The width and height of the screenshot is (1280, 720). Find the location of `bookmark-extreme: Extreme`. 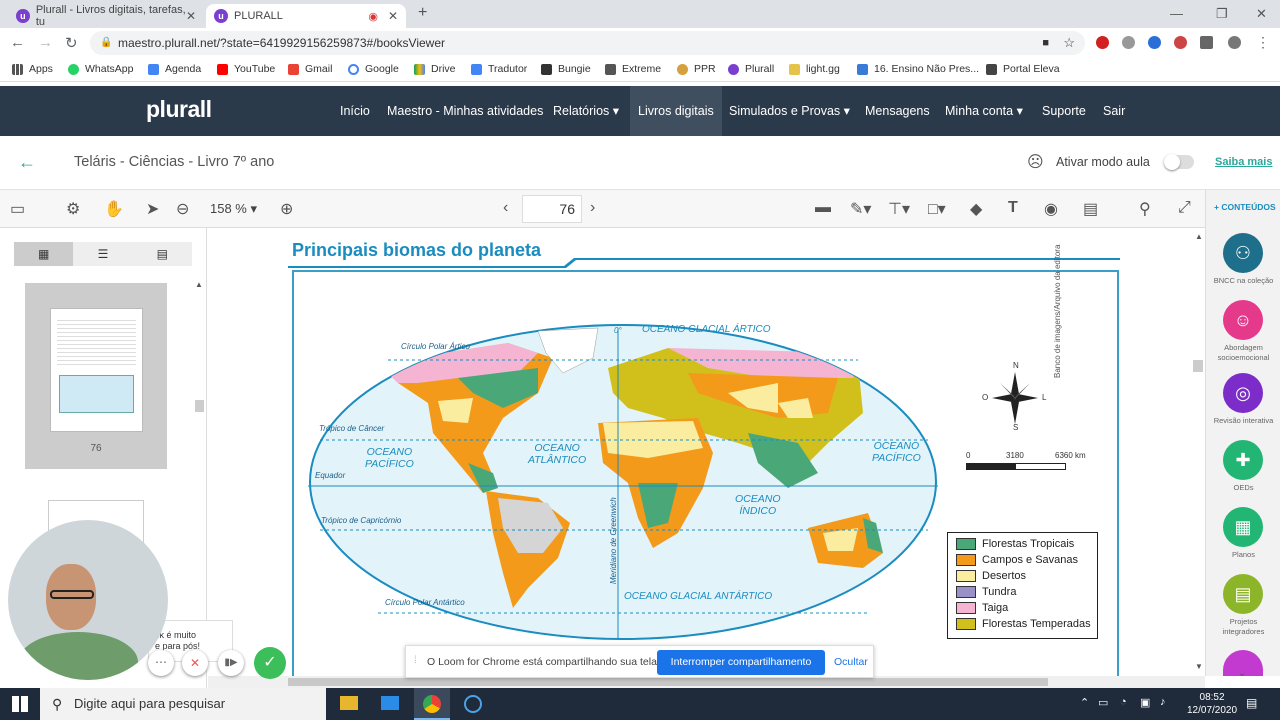

bookmark-extreme: Extreme is located at coordinates (633, 69).